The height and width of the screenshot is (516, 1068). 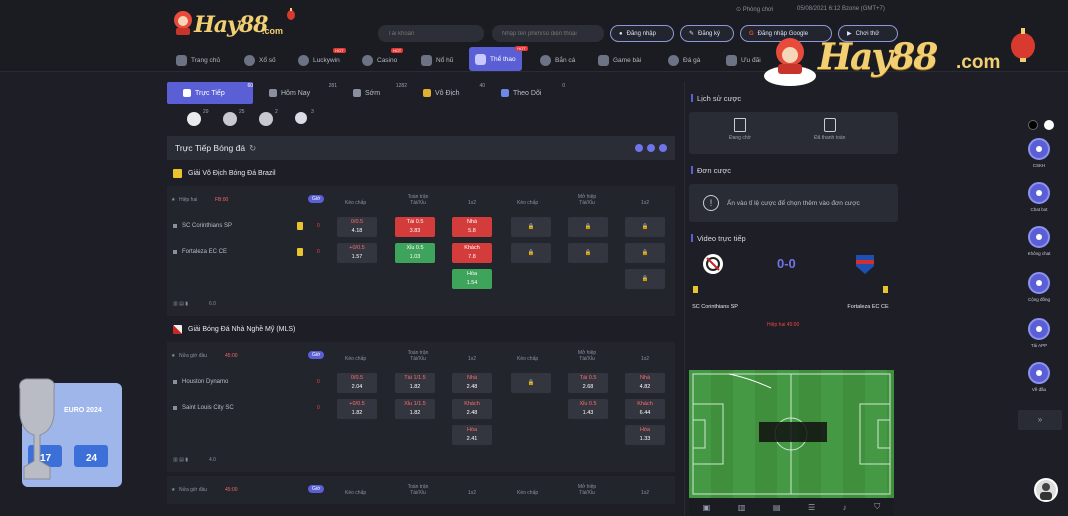 What do you see at coordinates (588, 383) in the screenshot?
I see `odds-button: Tài 0.5 2.68` at bounding box center [588, 383].